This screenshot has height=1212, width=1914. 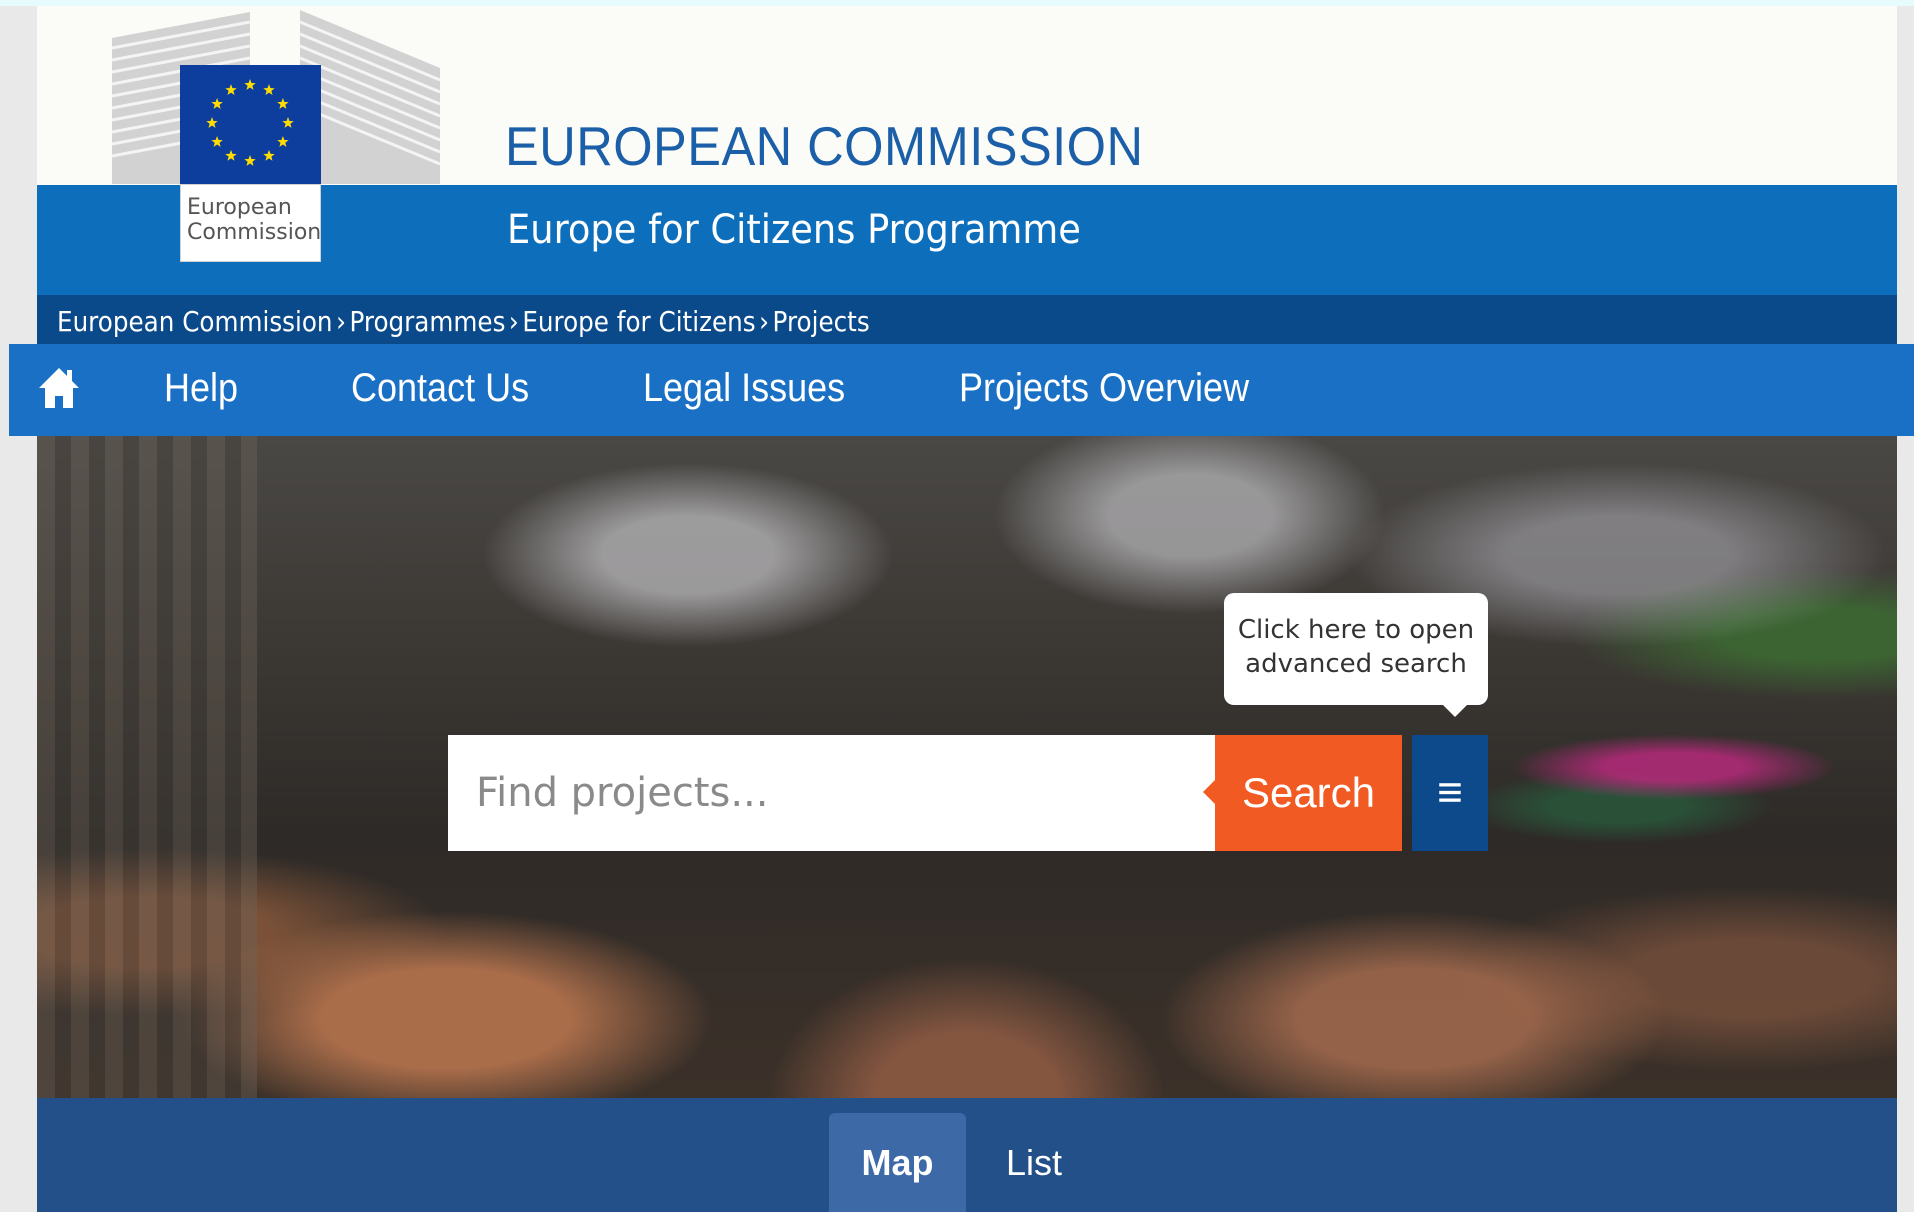 I want to click on breadcrumb-projects: Projects, so click(x=821, y=321).